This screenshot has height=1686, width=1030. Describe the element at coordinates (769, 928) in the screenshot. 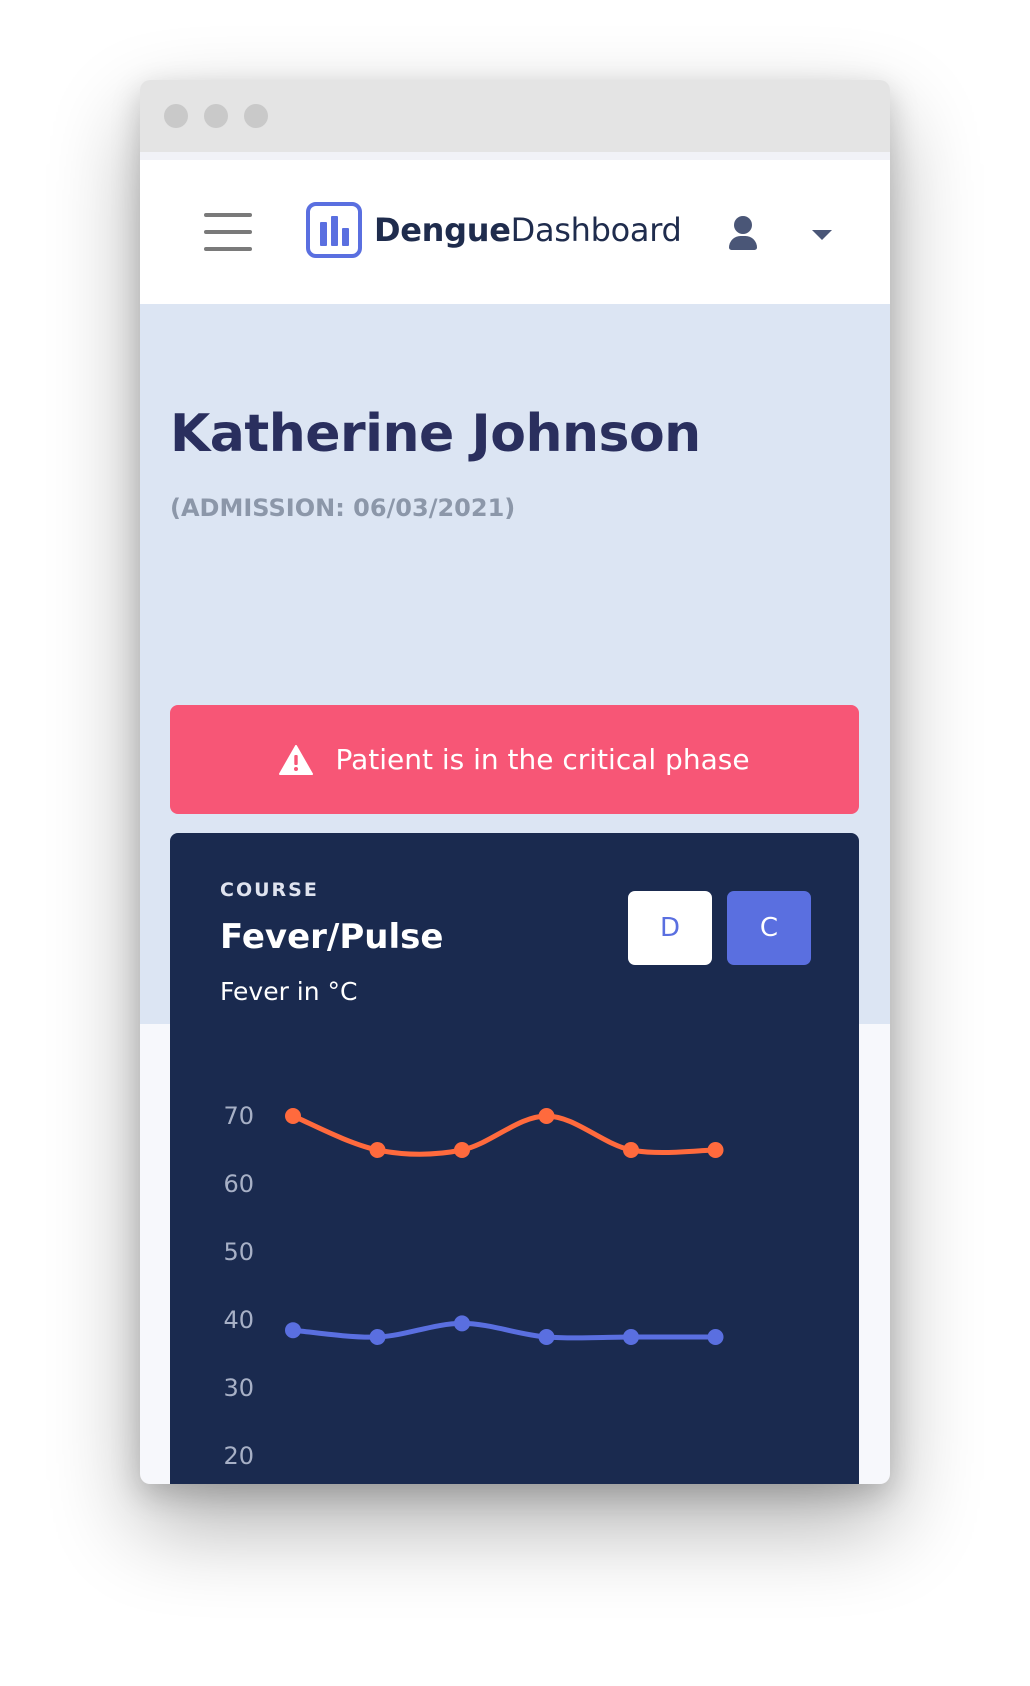

I see `toggle-c-button: C` at that location.